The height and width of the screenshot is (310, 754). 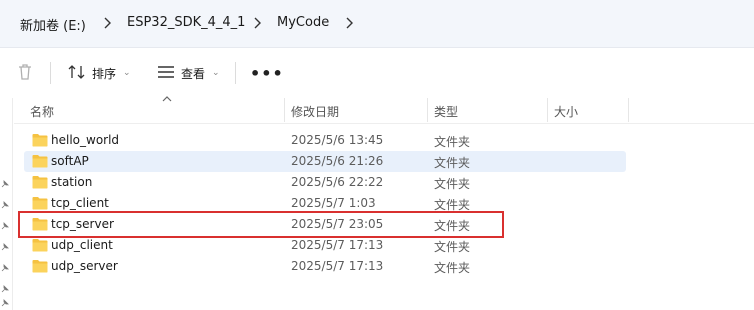 I want to click on file-date: 2025/5/7 1:03, so click(x=333, y=203).